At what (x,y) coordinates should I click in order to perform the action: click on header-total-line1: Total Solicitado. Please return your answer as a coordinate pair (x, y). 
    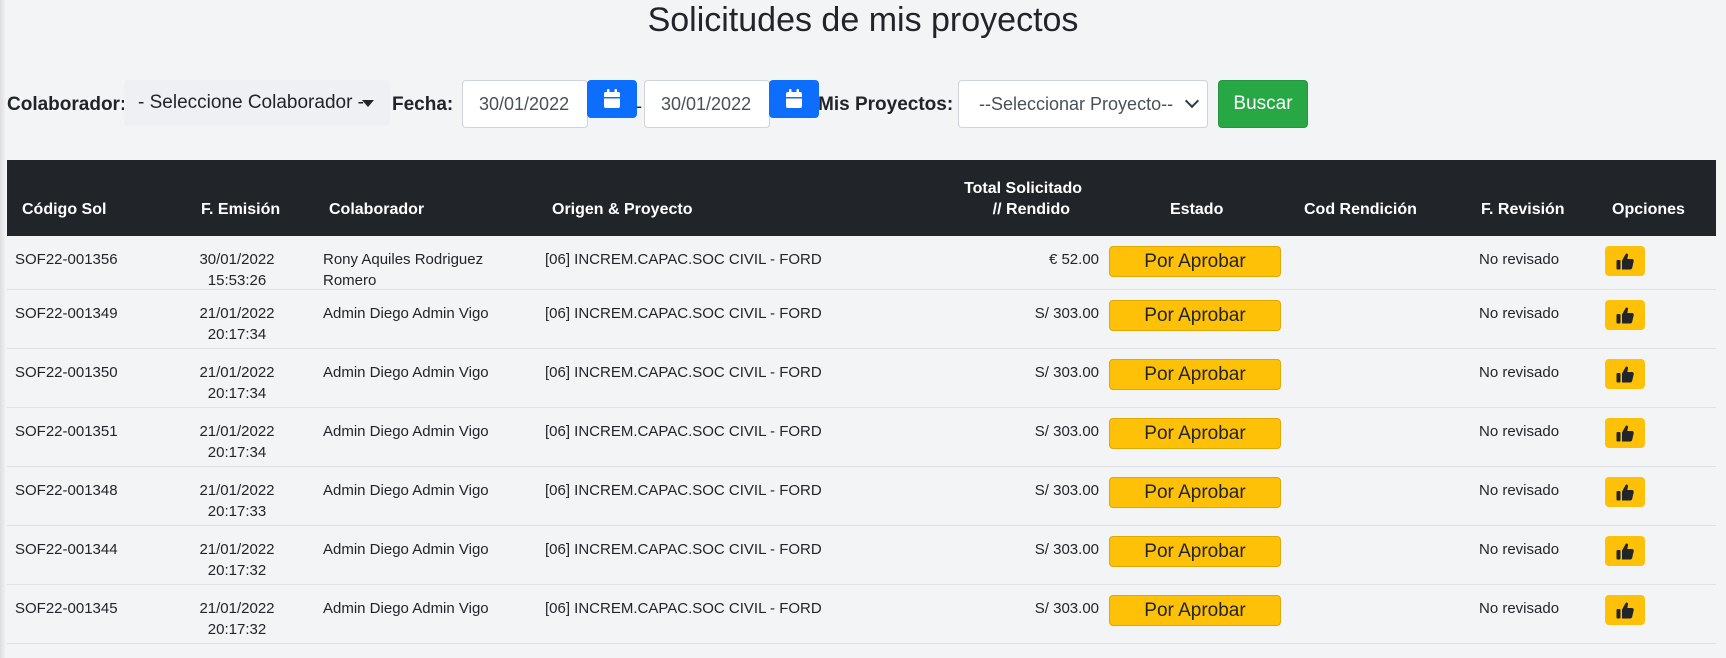
    Looking at the image, I should click on (1023, 188).